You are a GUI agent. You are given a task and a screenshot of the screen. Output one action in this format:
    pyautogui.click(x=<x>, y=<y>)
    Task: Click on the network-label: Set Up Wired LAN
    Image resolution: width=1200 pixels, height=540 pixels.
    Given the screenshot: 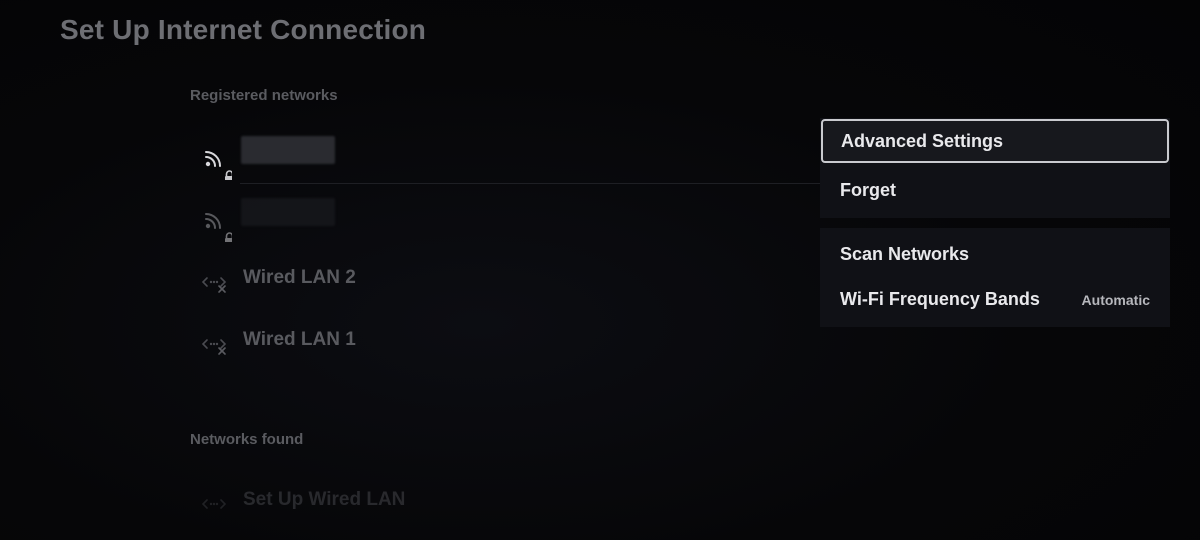 What is the action you would take?
    pyautogui.click(x=324, y=499)
    